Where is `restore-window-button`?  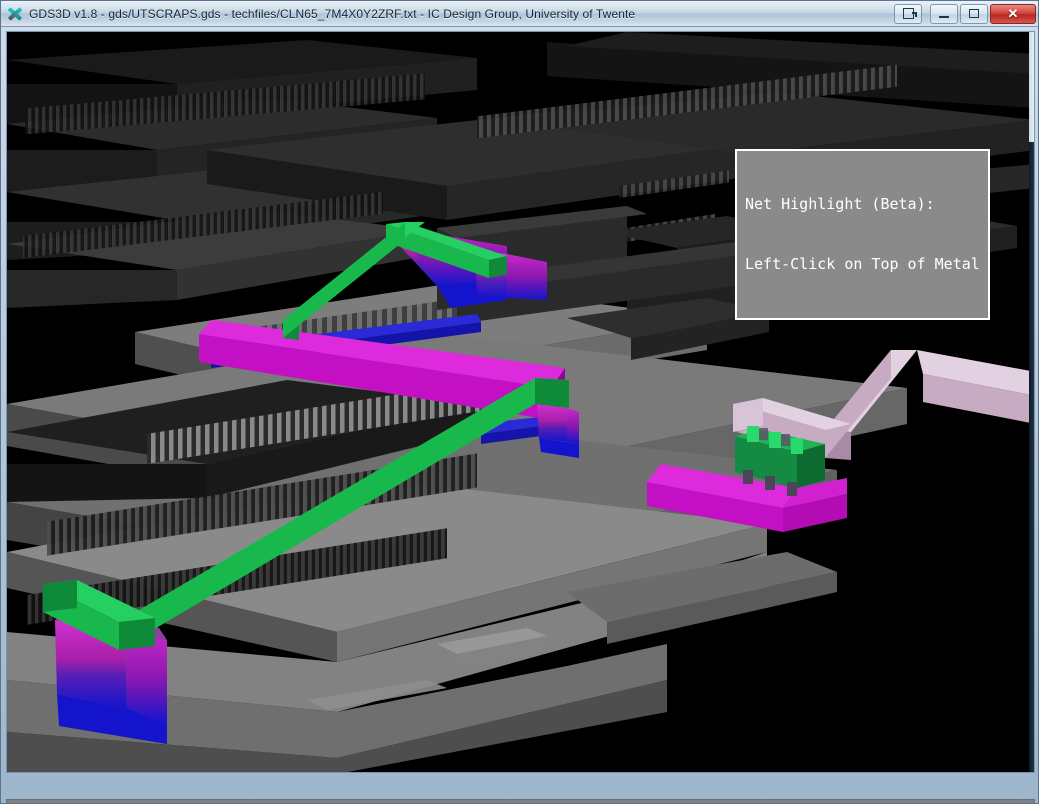 restore-window-button is located at coordinates (908, 13).